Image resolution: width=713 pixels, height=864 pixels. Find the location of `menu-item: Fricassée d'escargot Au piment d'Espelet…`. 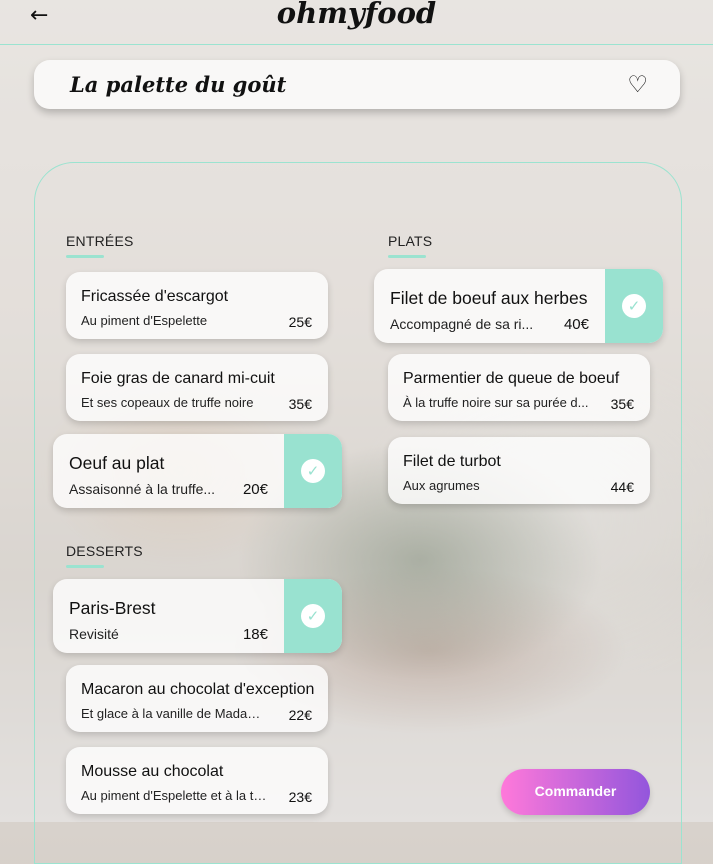

menu-item: Fricassée d'escargot Au piment d'Espelet… is located at coordinates (197, 305).